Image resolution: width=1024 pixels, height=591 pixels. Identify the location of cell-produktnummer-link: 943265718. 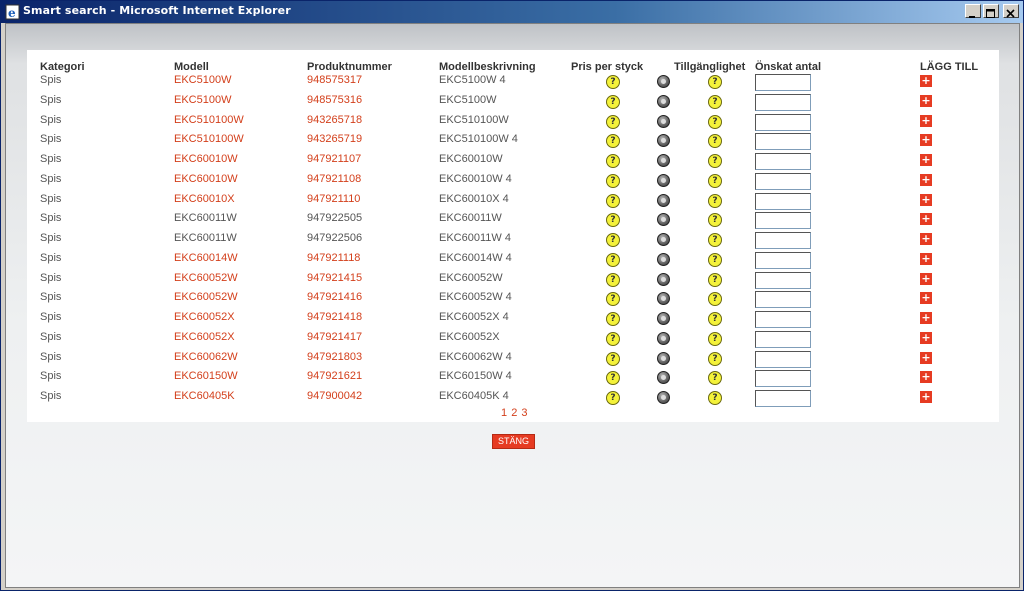
(334, 120).